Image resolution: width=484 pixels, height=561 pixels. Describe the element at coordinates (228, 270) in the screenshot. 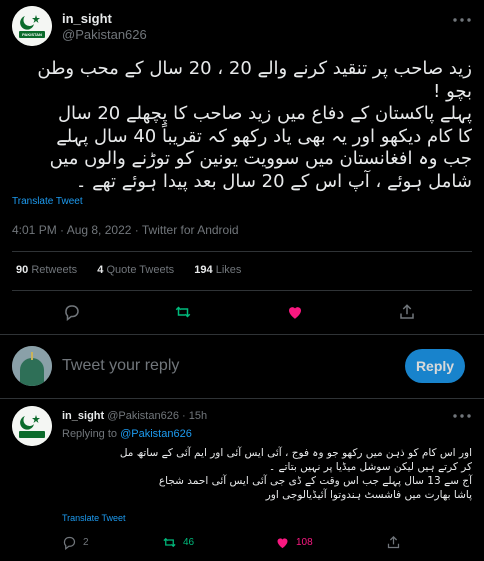

I see `likes-label: Likes` at that location.